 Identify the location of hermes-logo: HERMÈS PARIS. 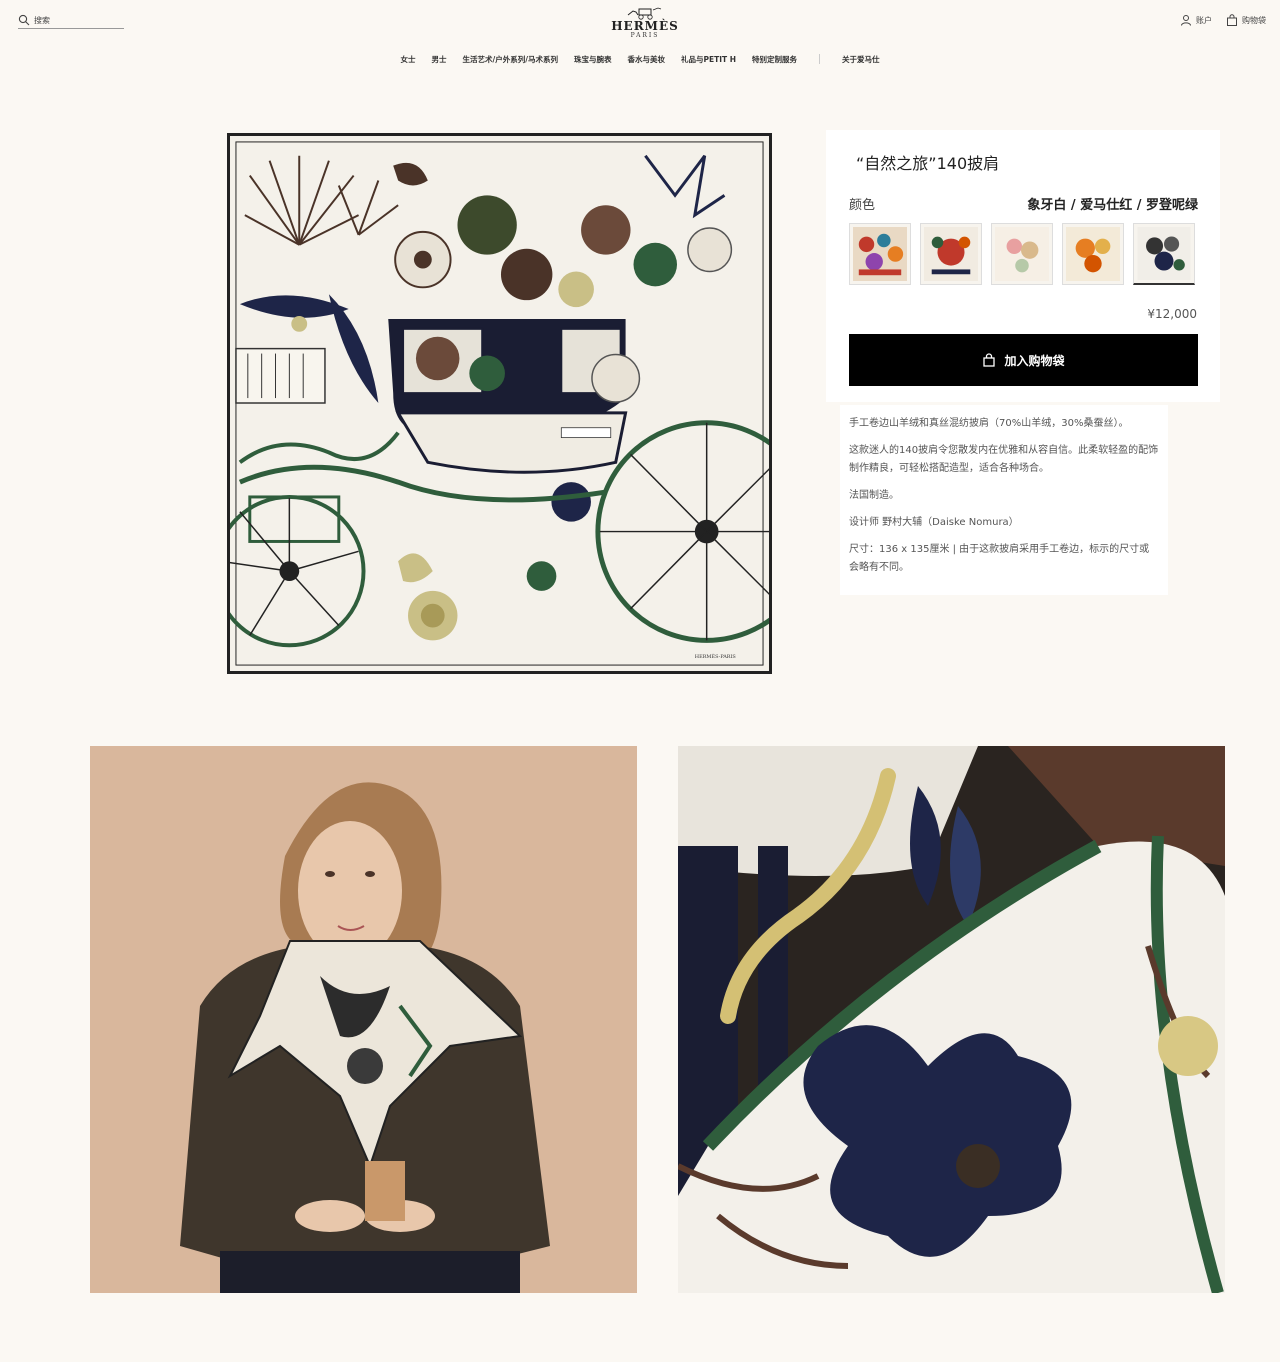
(645, 22).